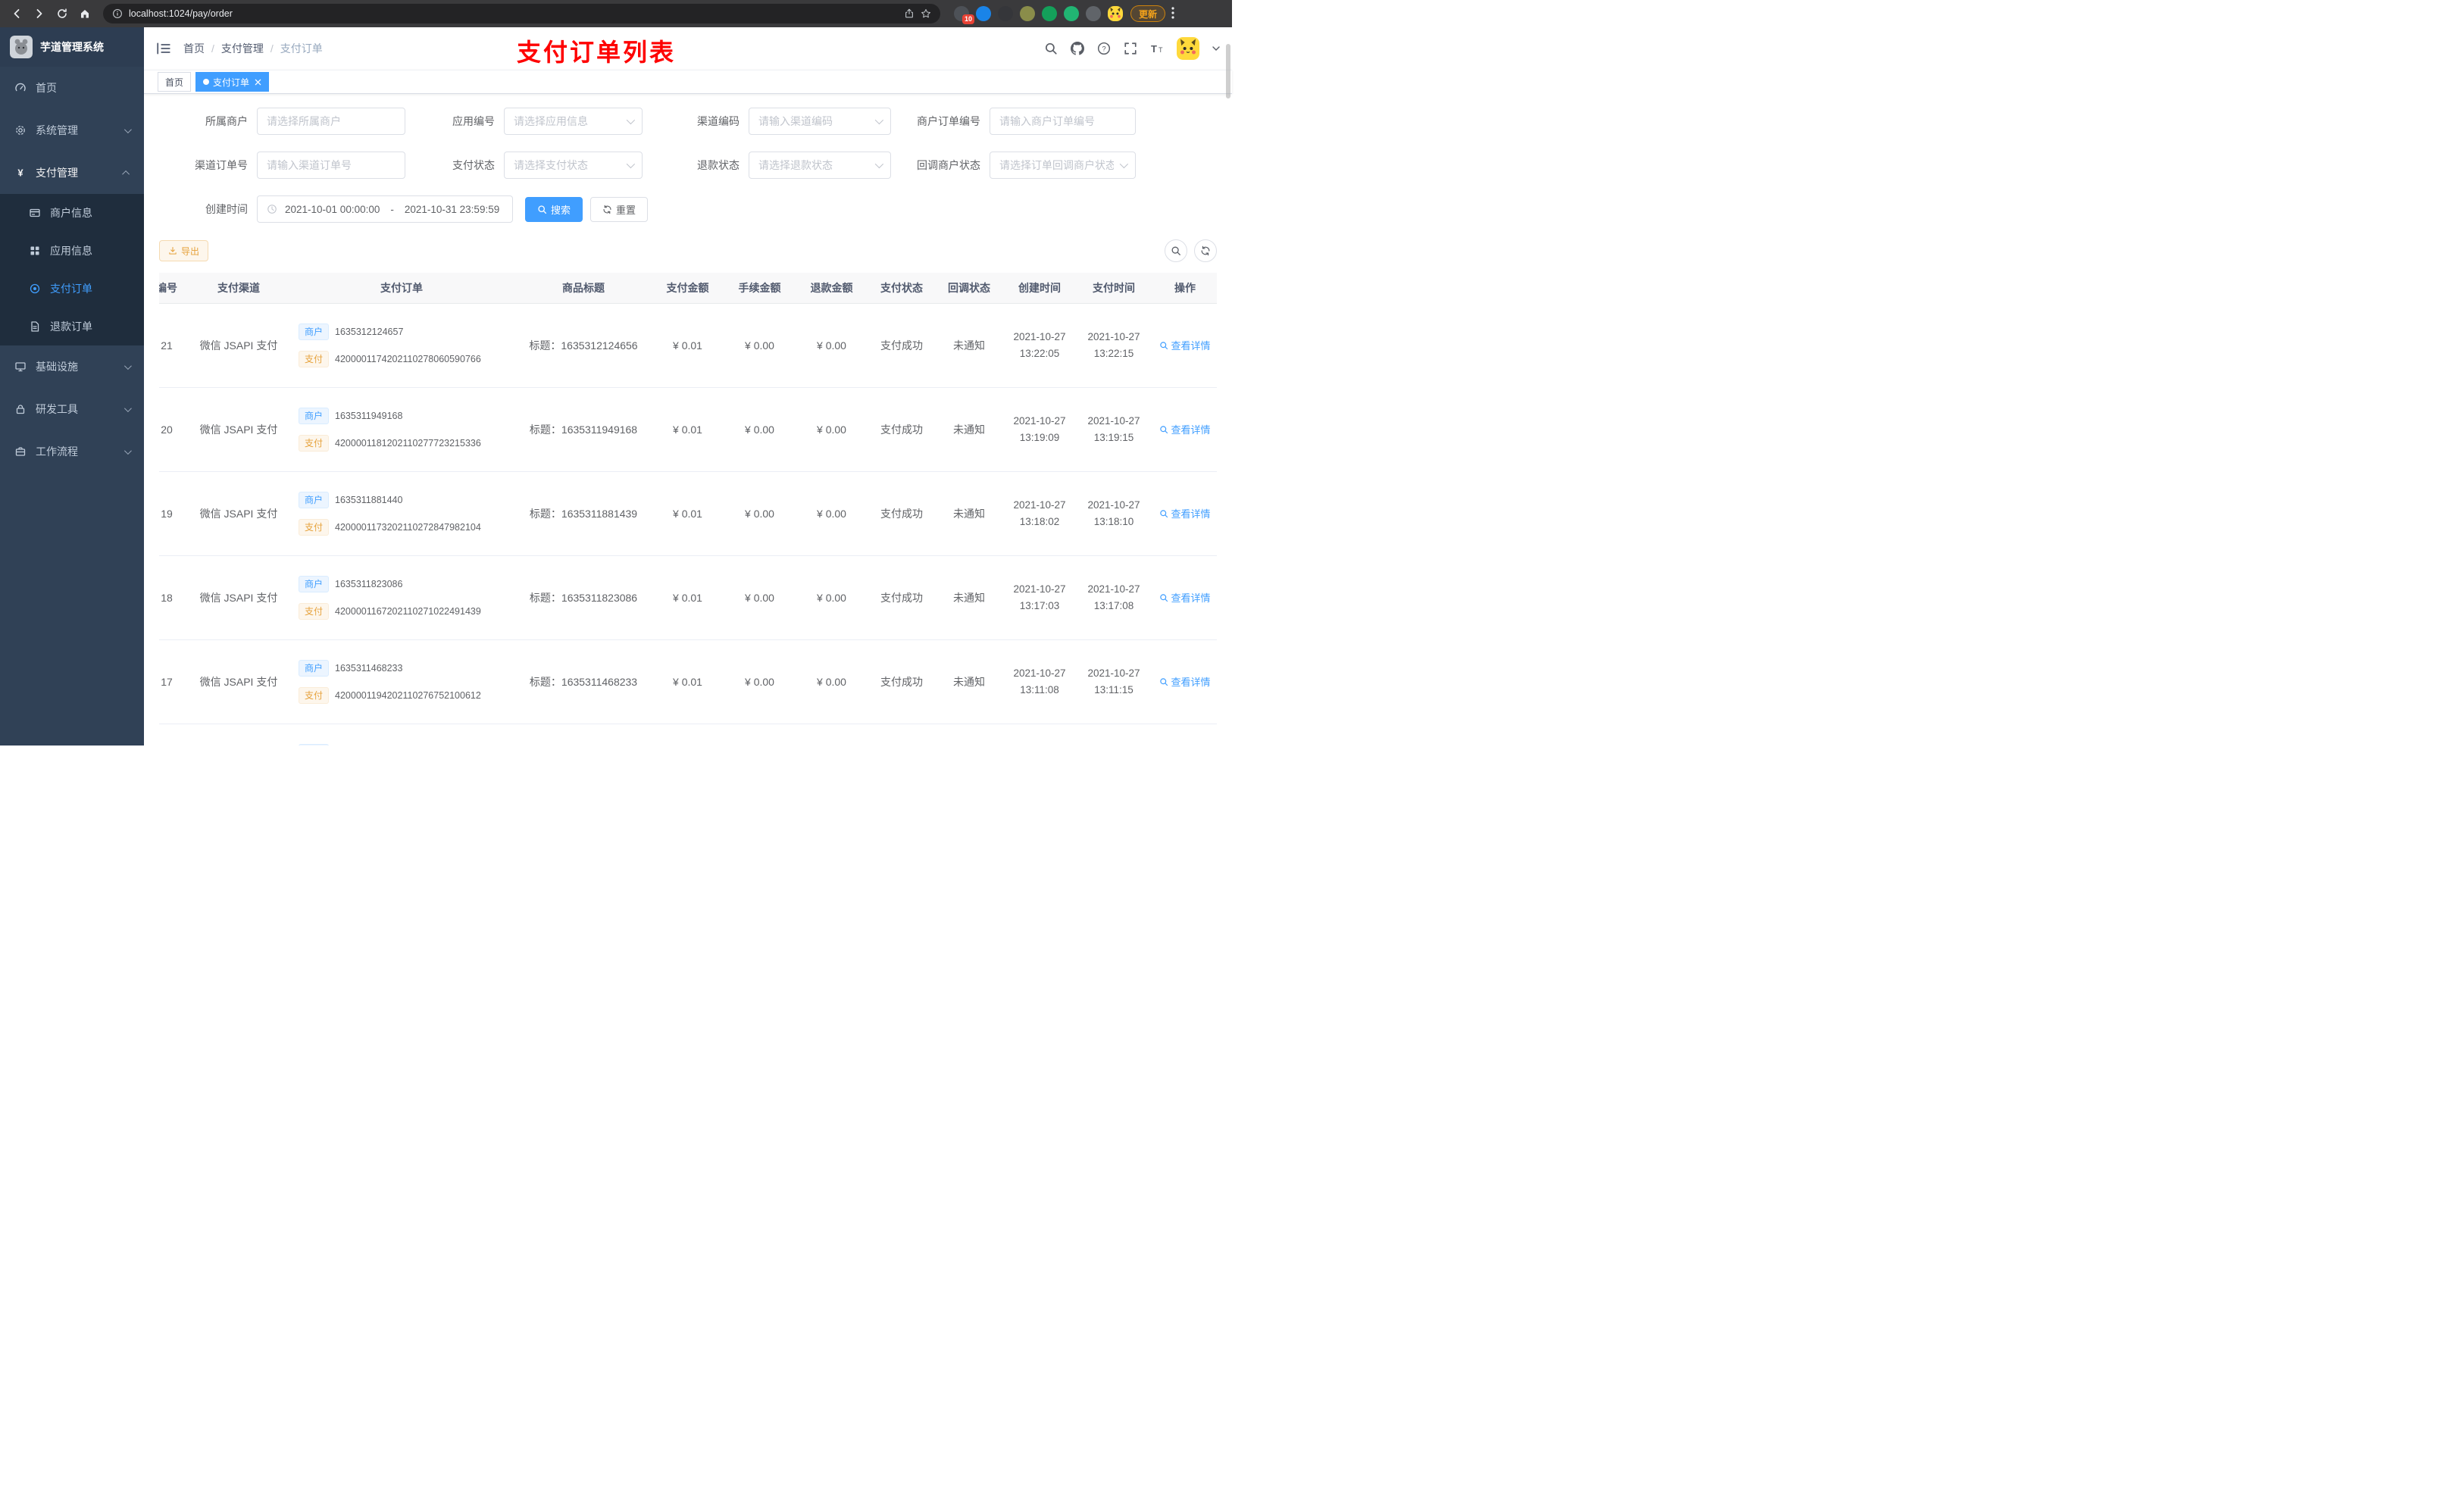  What do you see at coordinates (1114, 681) in the screenshot?
I see `cell-pay-time: 2021-10-27 13:11:15` at bounding box center [1114, 681].